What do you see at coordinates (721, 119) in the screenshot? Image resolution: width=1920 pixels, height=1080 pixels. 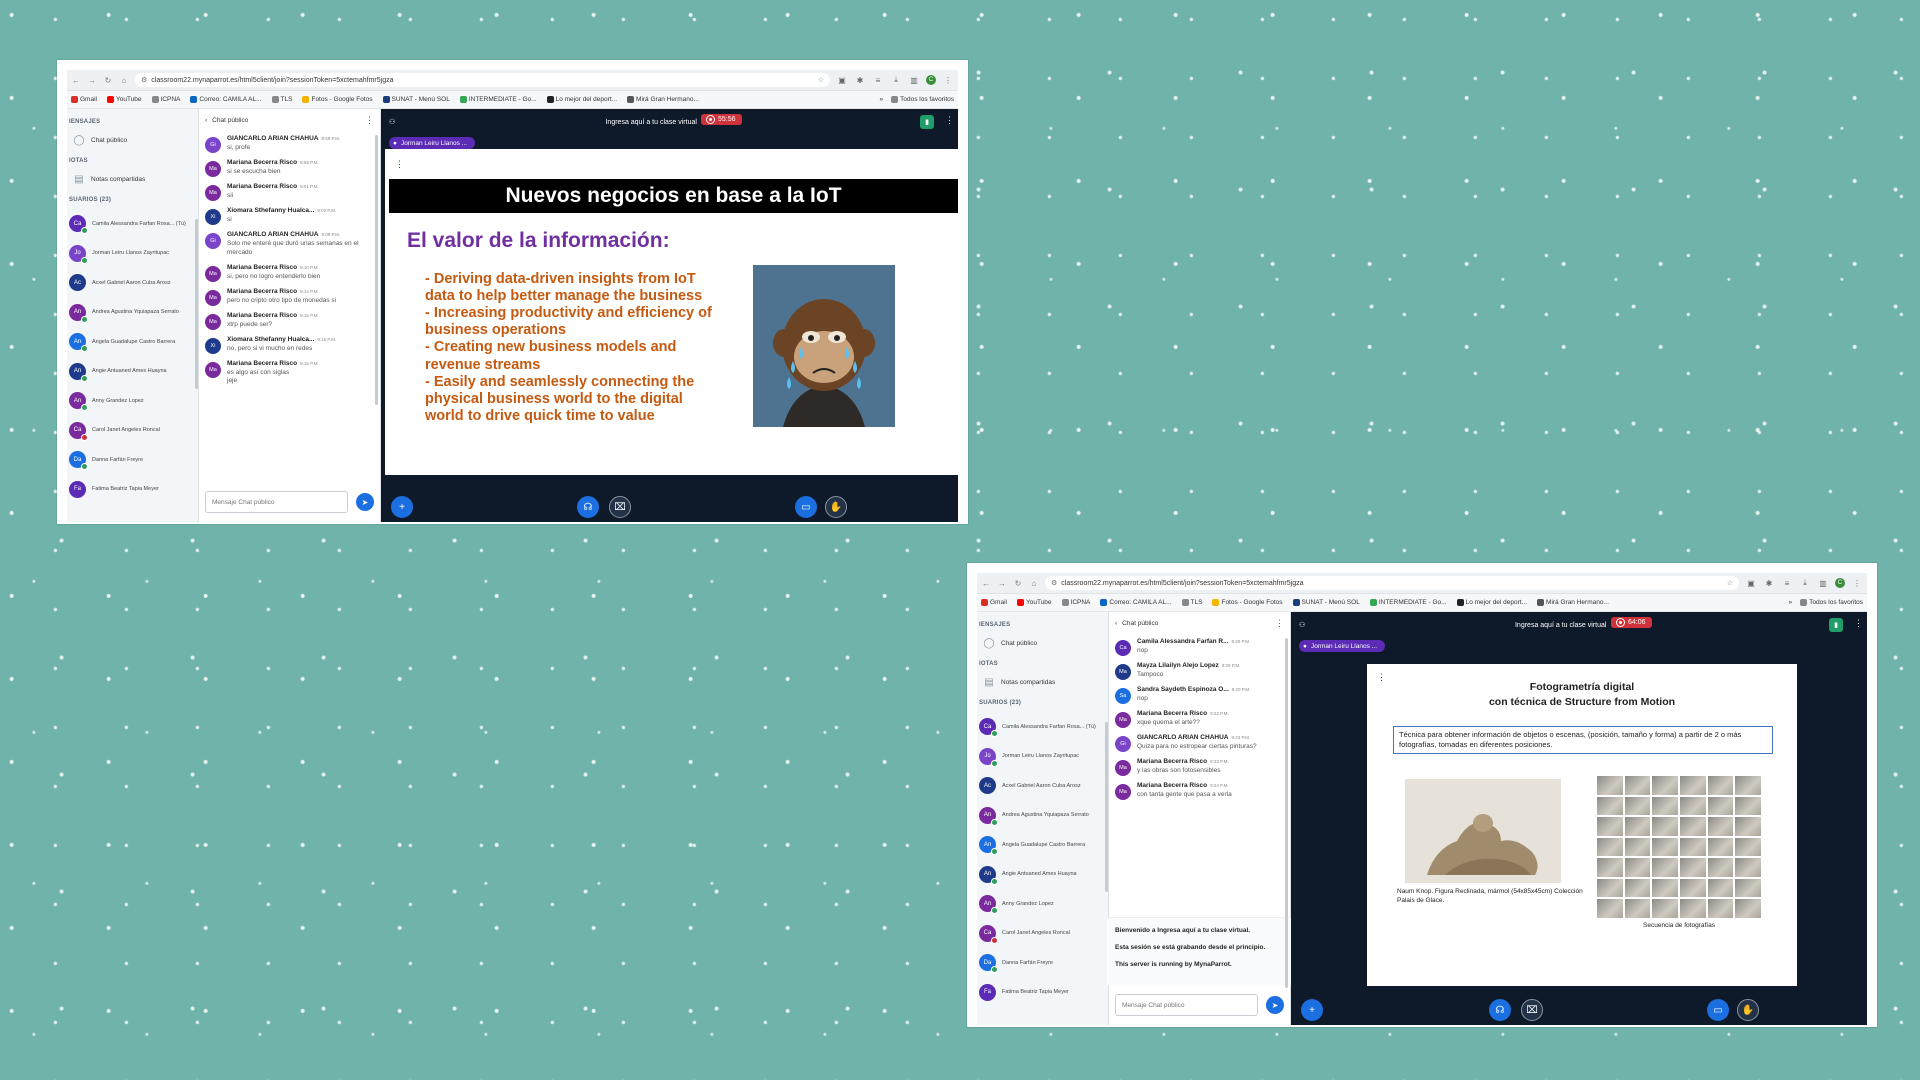 I see `recording-indicator: 55:56` at bounding box center [721, 119].